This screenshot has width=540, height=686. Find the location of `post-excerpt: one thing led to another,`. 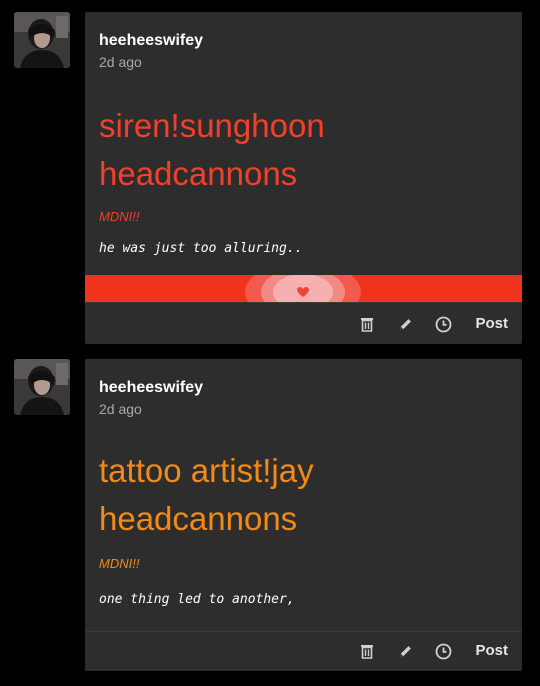

post-excerpt: one thing led to another, is located at coordinates (197, 599).